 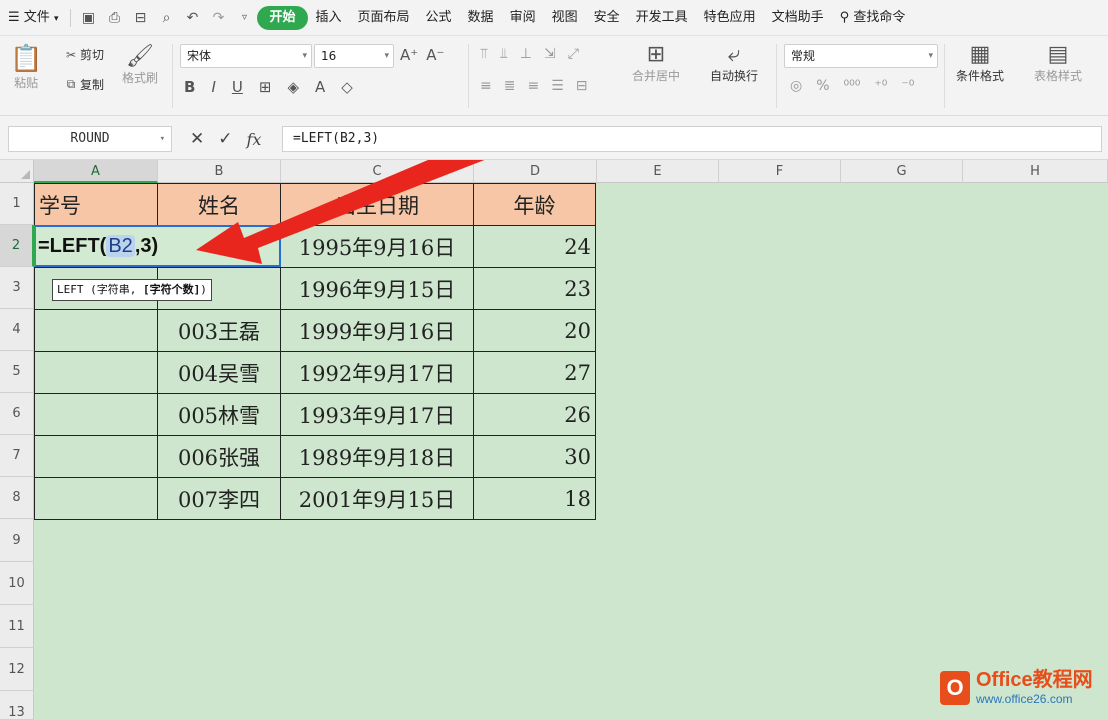 I want to click on percent-icon: %, so click(x=822, y=86).